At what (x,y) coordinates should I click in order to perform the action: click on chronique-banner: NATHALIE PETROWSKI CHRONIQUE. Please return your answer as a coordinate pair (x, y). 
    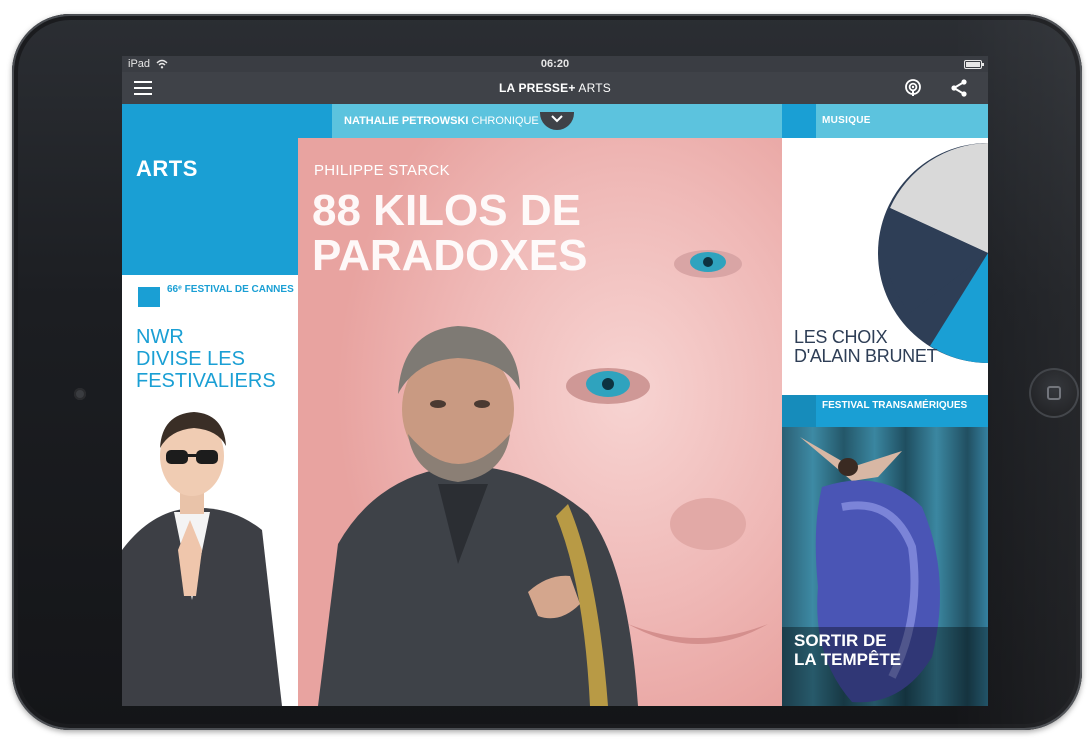
    Looking at the image, I should click on (540, 121).